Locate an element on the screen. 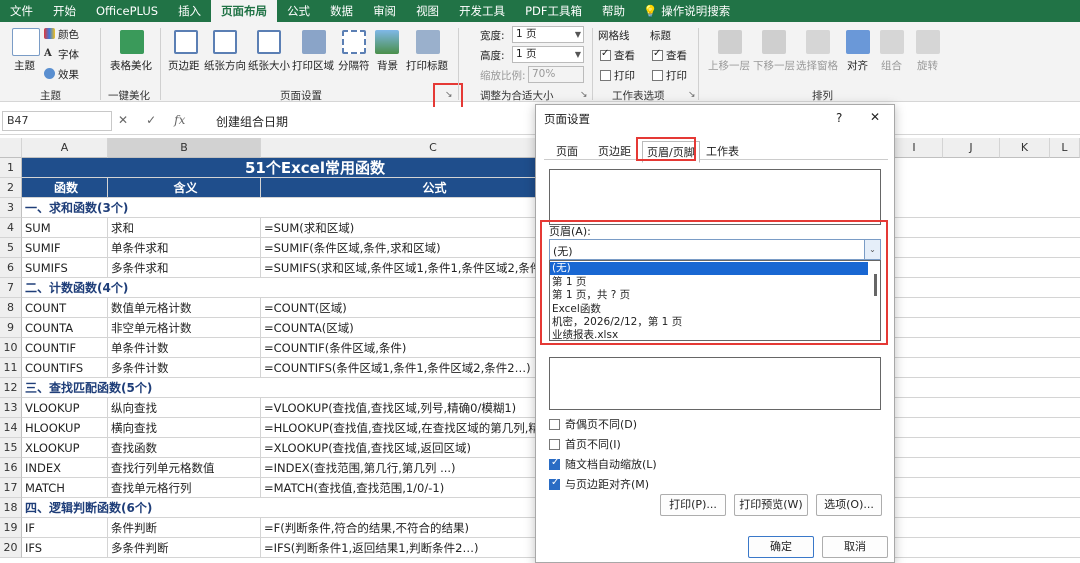 The height and width of the screenshot is (563, 1080). column-header-k: K is located at coordinates (1025, 148).